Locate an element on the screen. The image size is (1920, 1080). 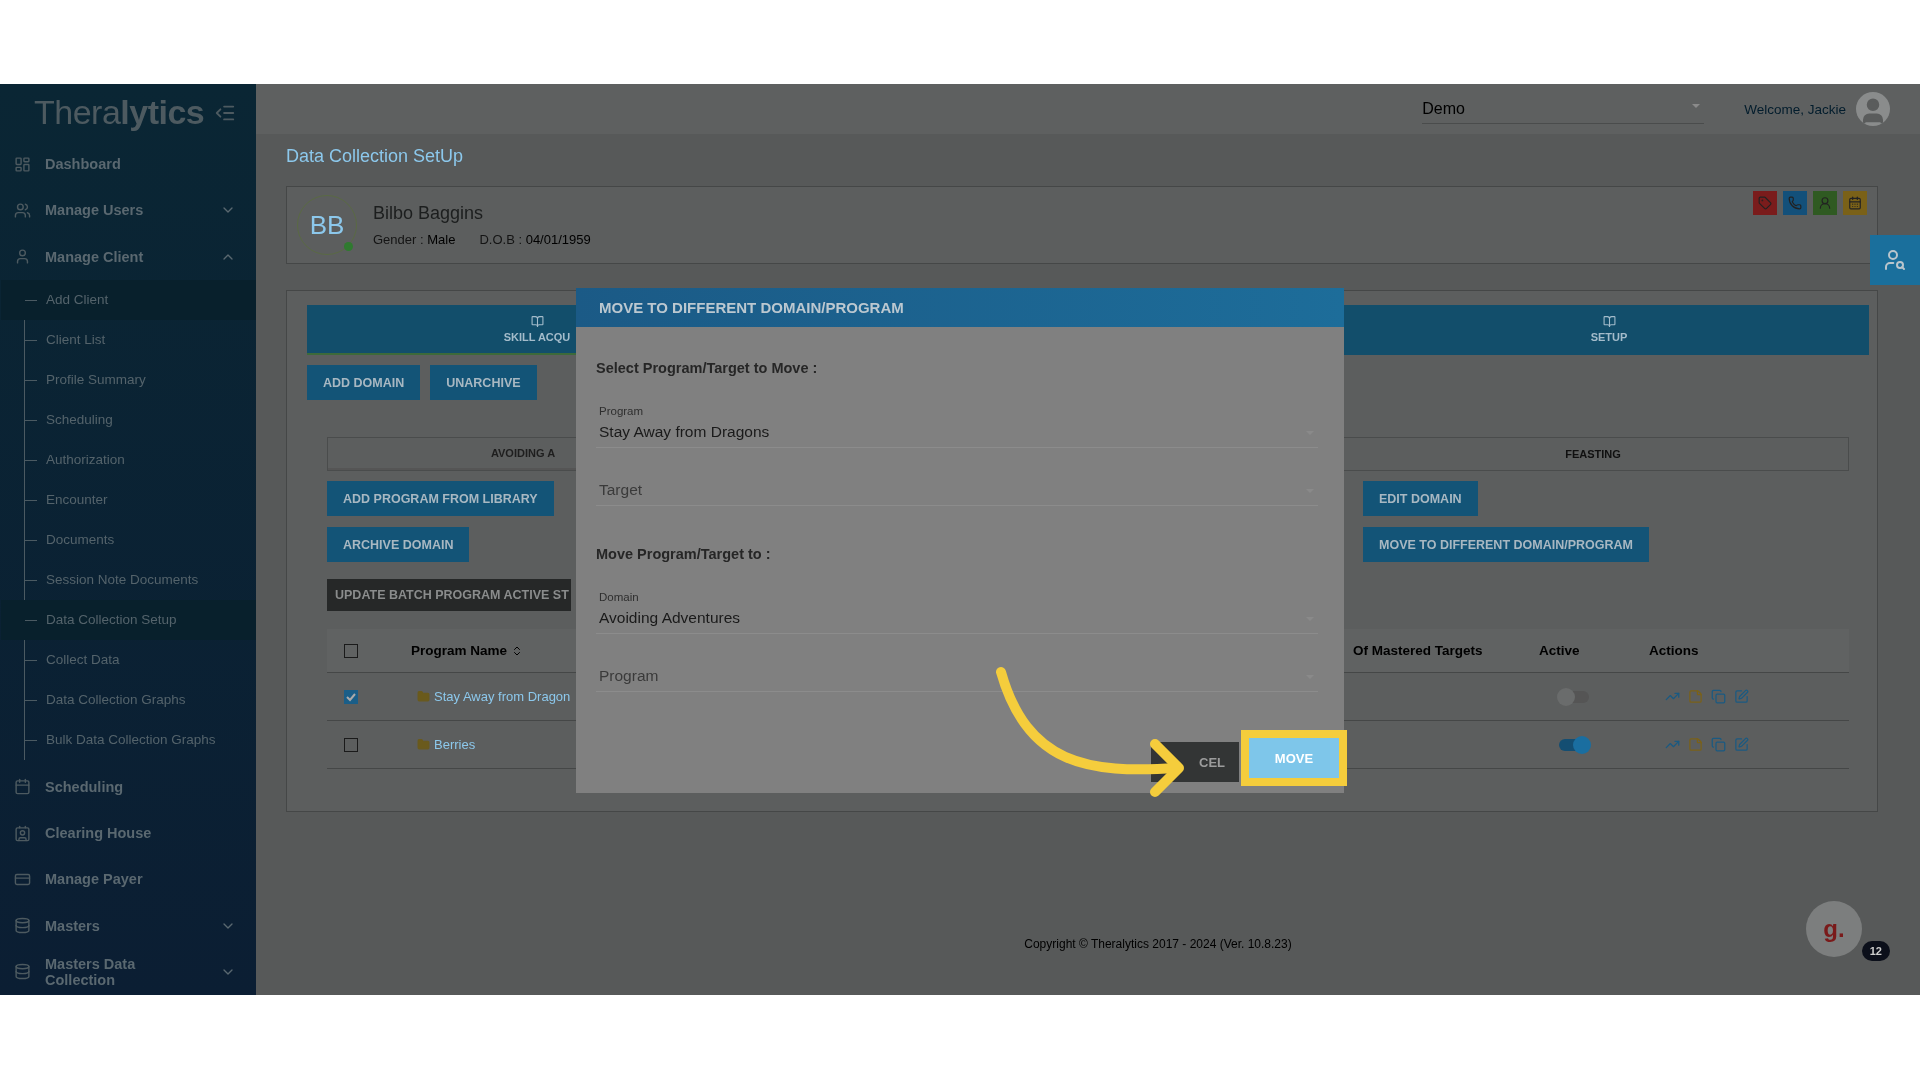
domain-button: ARCHIVE DOMAIN is located at coordinates (398, 544).